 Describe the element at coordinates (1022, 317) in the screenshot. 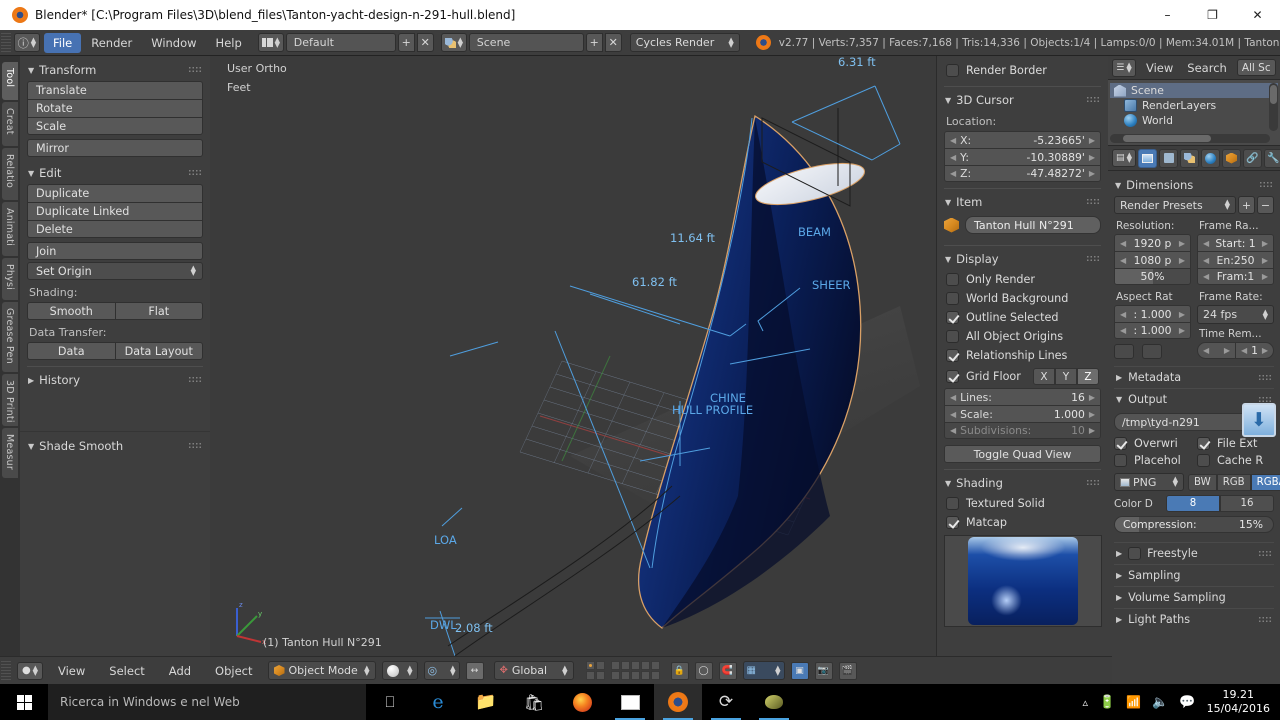

I see `outline-selected-row: Outline Selected` at that location.